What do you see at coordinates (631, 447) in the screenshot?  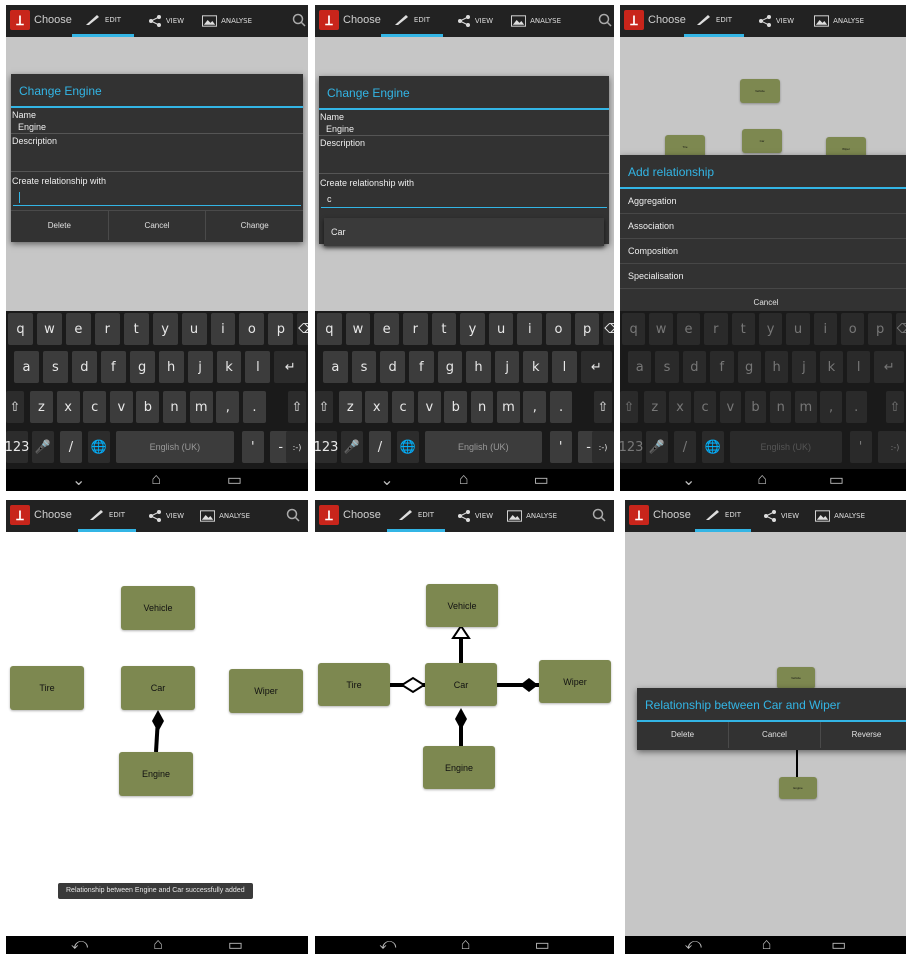 I see `mode-123-key: 123` at bounding box center [631, 447].